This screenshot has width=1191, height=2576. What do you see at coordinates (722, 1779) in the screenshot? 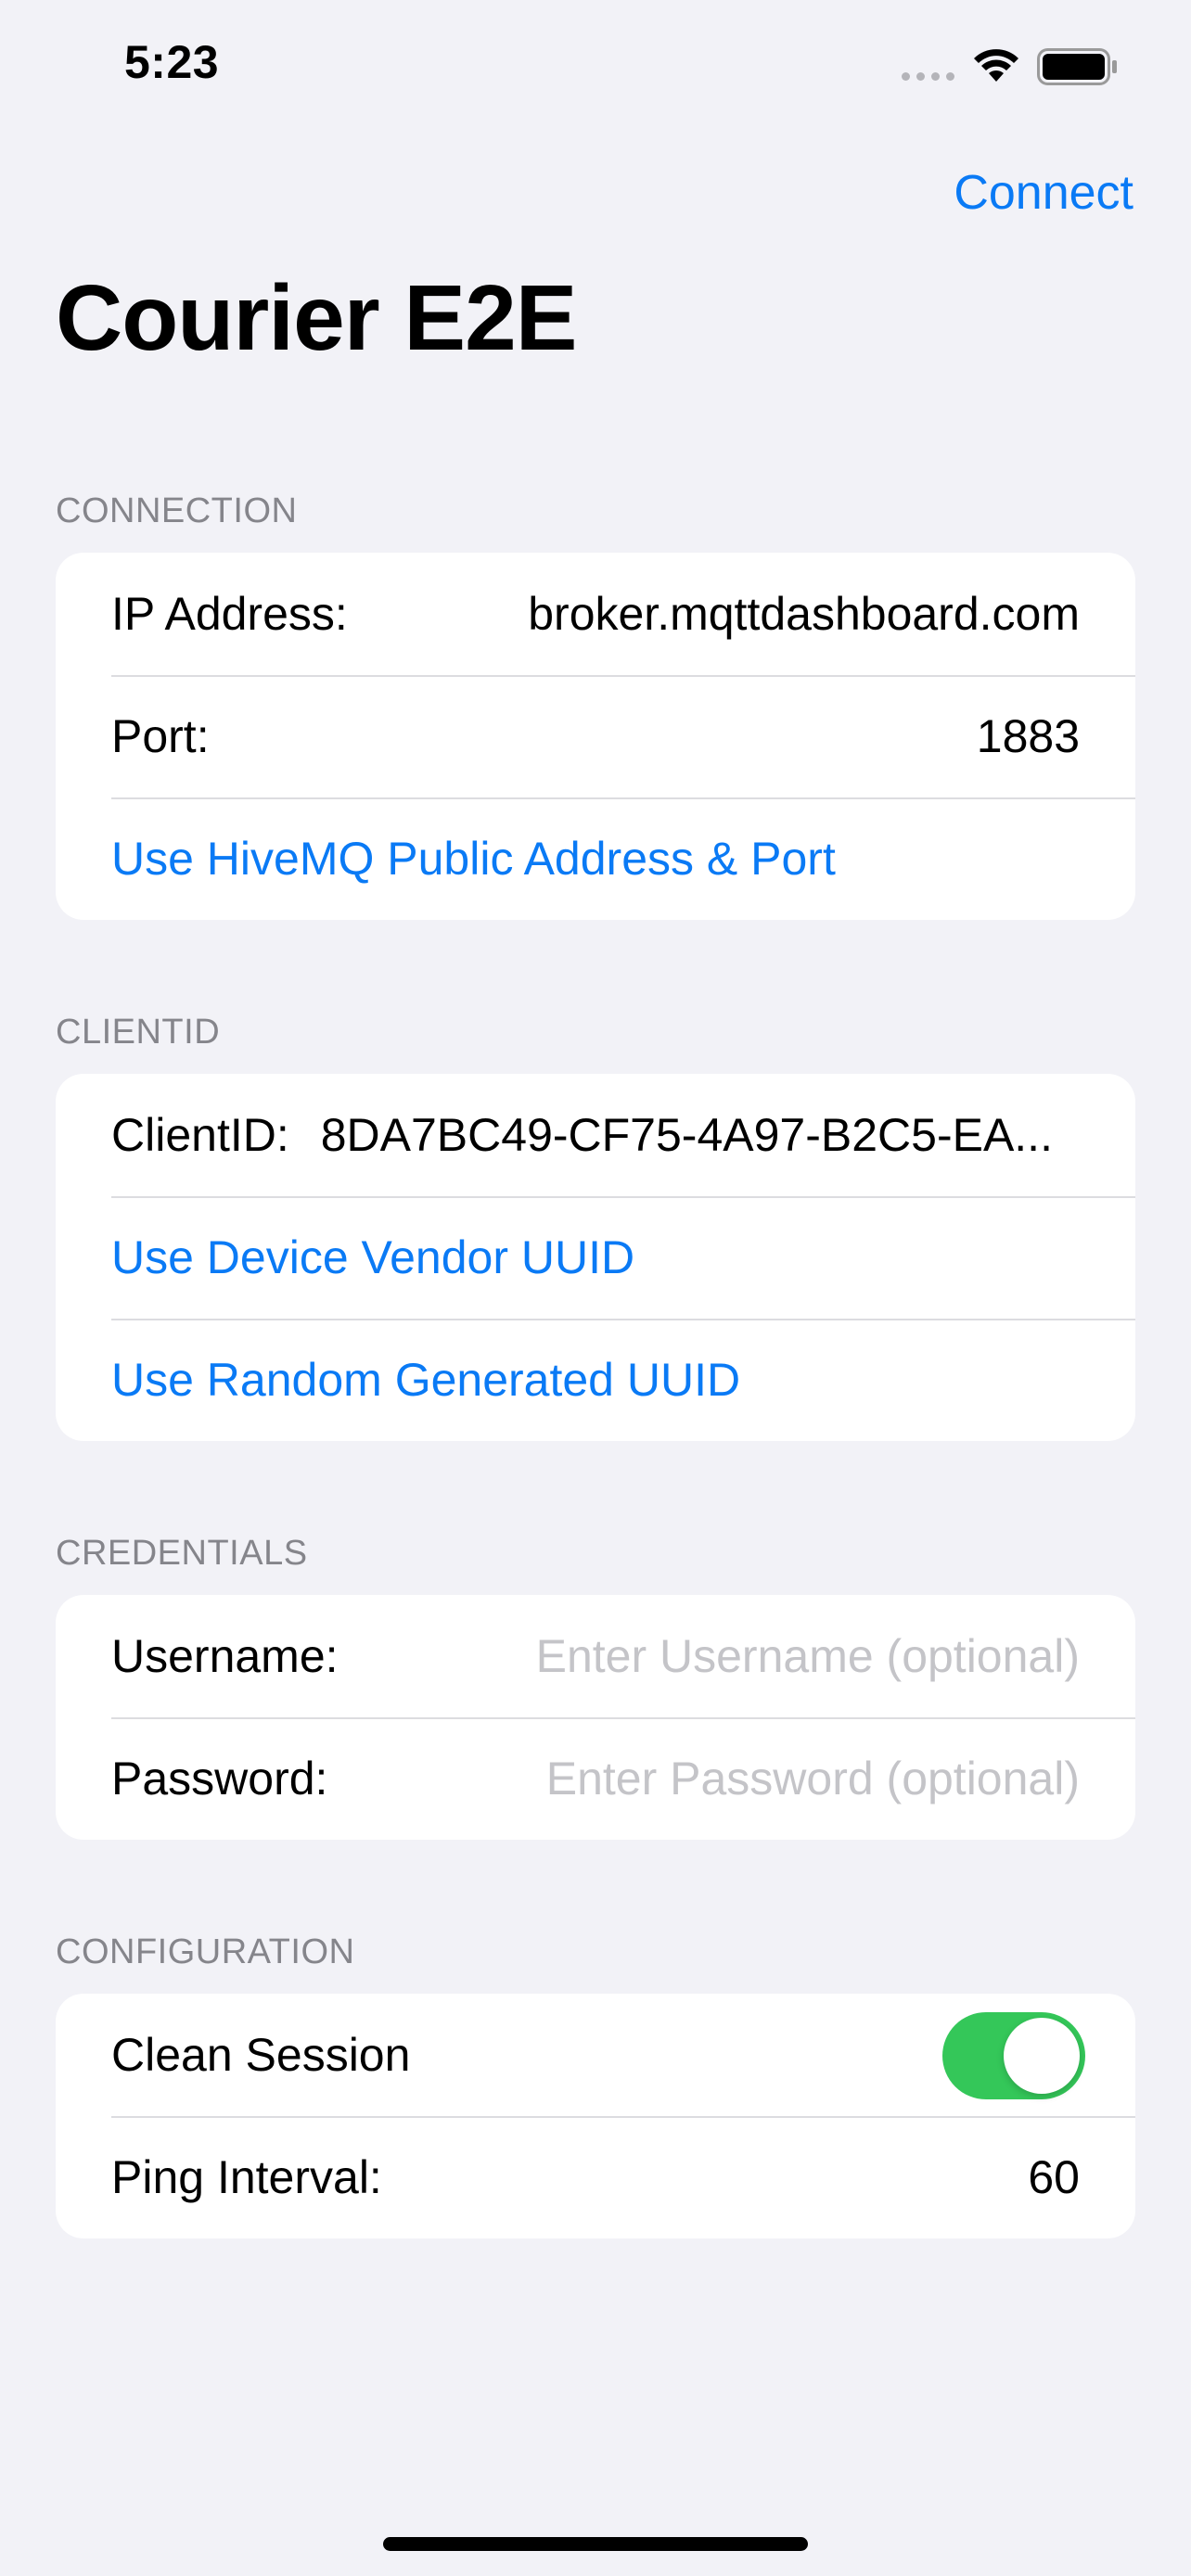
I see `password-field: Enter Password (optional)` at bounding box center [722, 1779].